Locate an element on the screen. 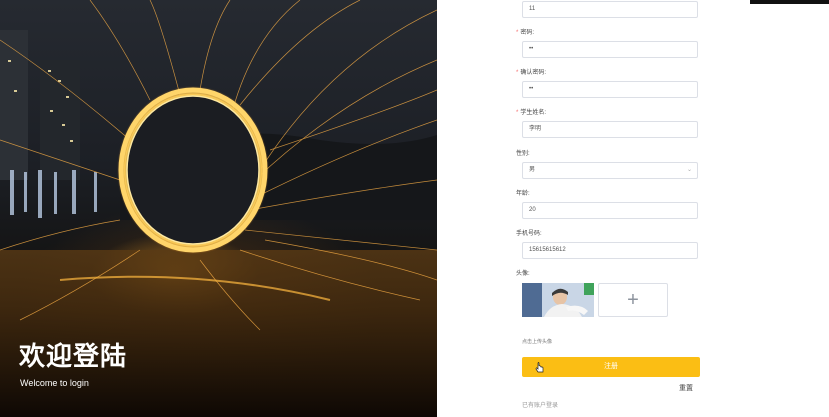 This screenshot has width=829, height=417. upload-hint: 点击上传头像 is located at coordinates (537, 342).